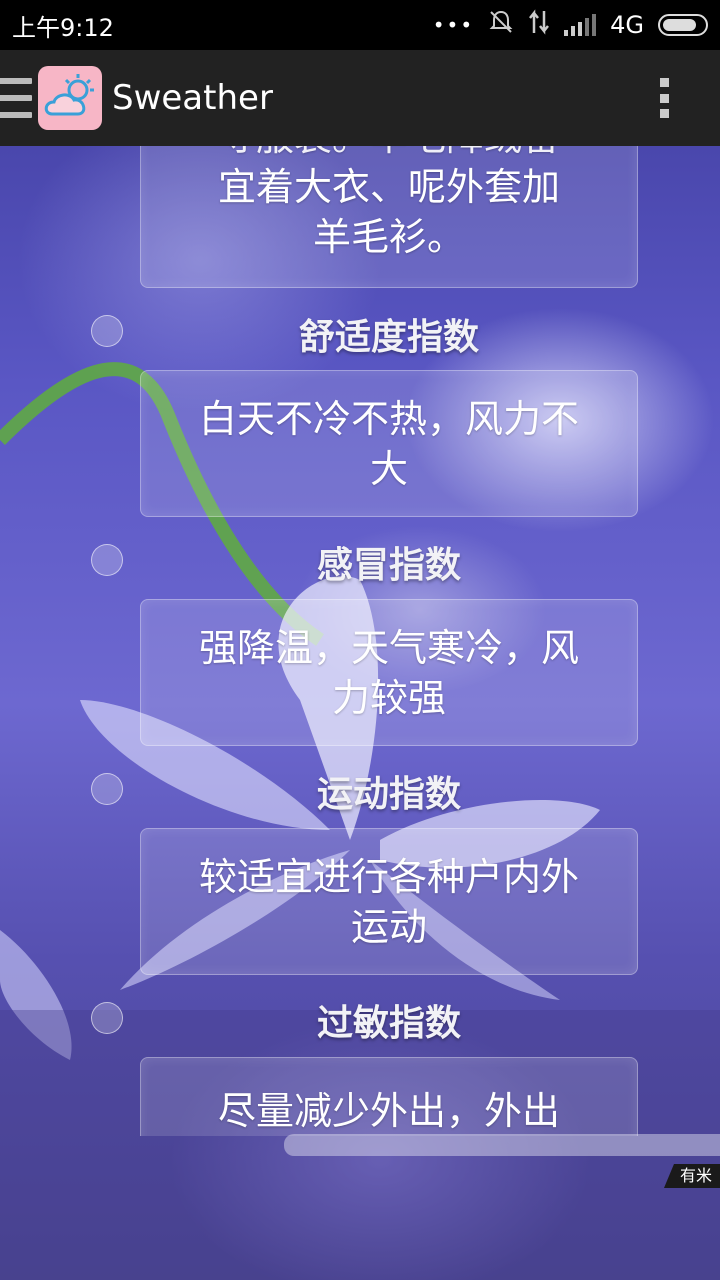  Describe the element at coordinates (627, 25) in the screenshot. I see `network-type: 4G` at that location.